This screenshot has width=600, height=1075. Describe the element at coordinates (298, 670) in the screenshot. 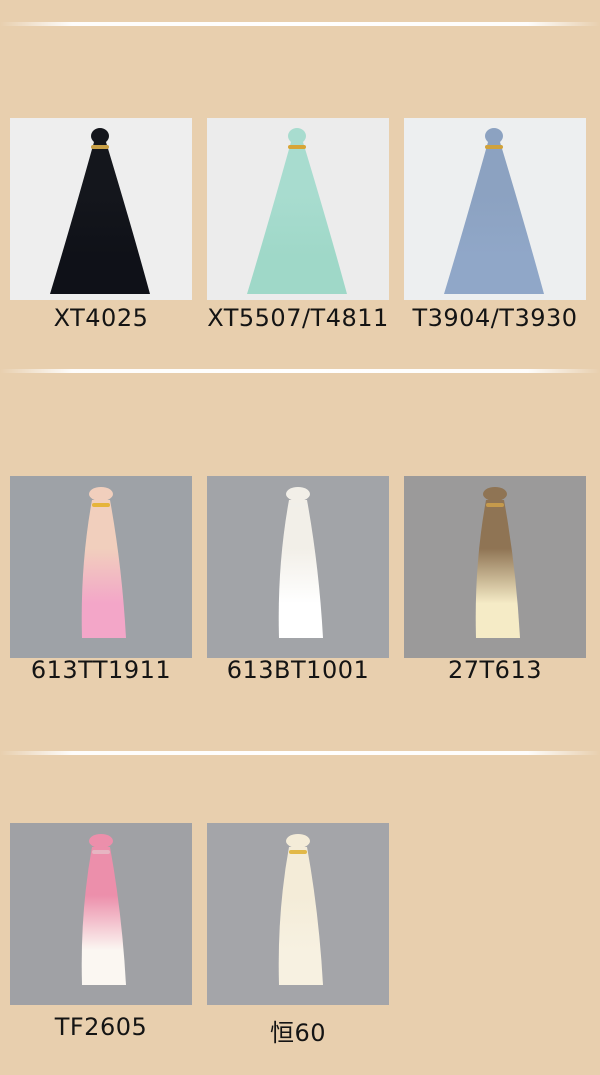

I see `swatch-code-label: 613BT1001` at that location.